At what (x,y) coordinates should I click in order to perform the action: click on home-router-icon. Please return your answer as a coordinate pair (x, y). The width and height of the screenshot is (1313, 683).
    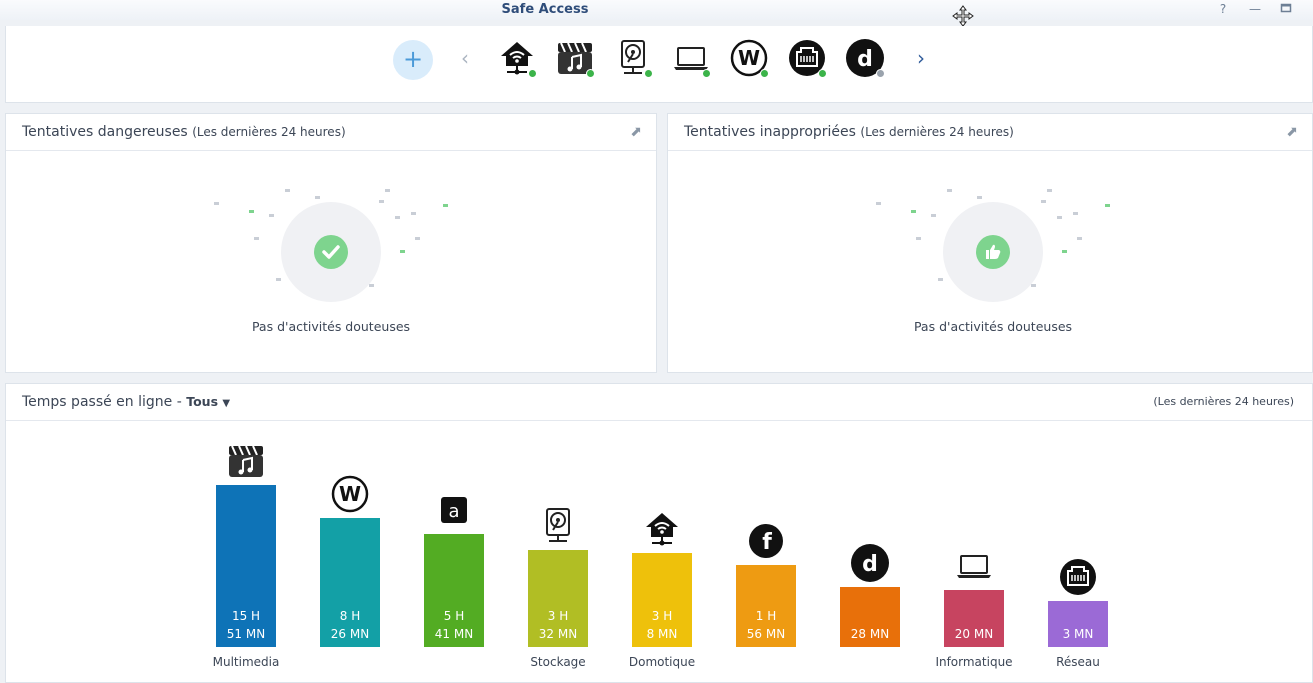
    Looking at the image, I should click on (662, 529).